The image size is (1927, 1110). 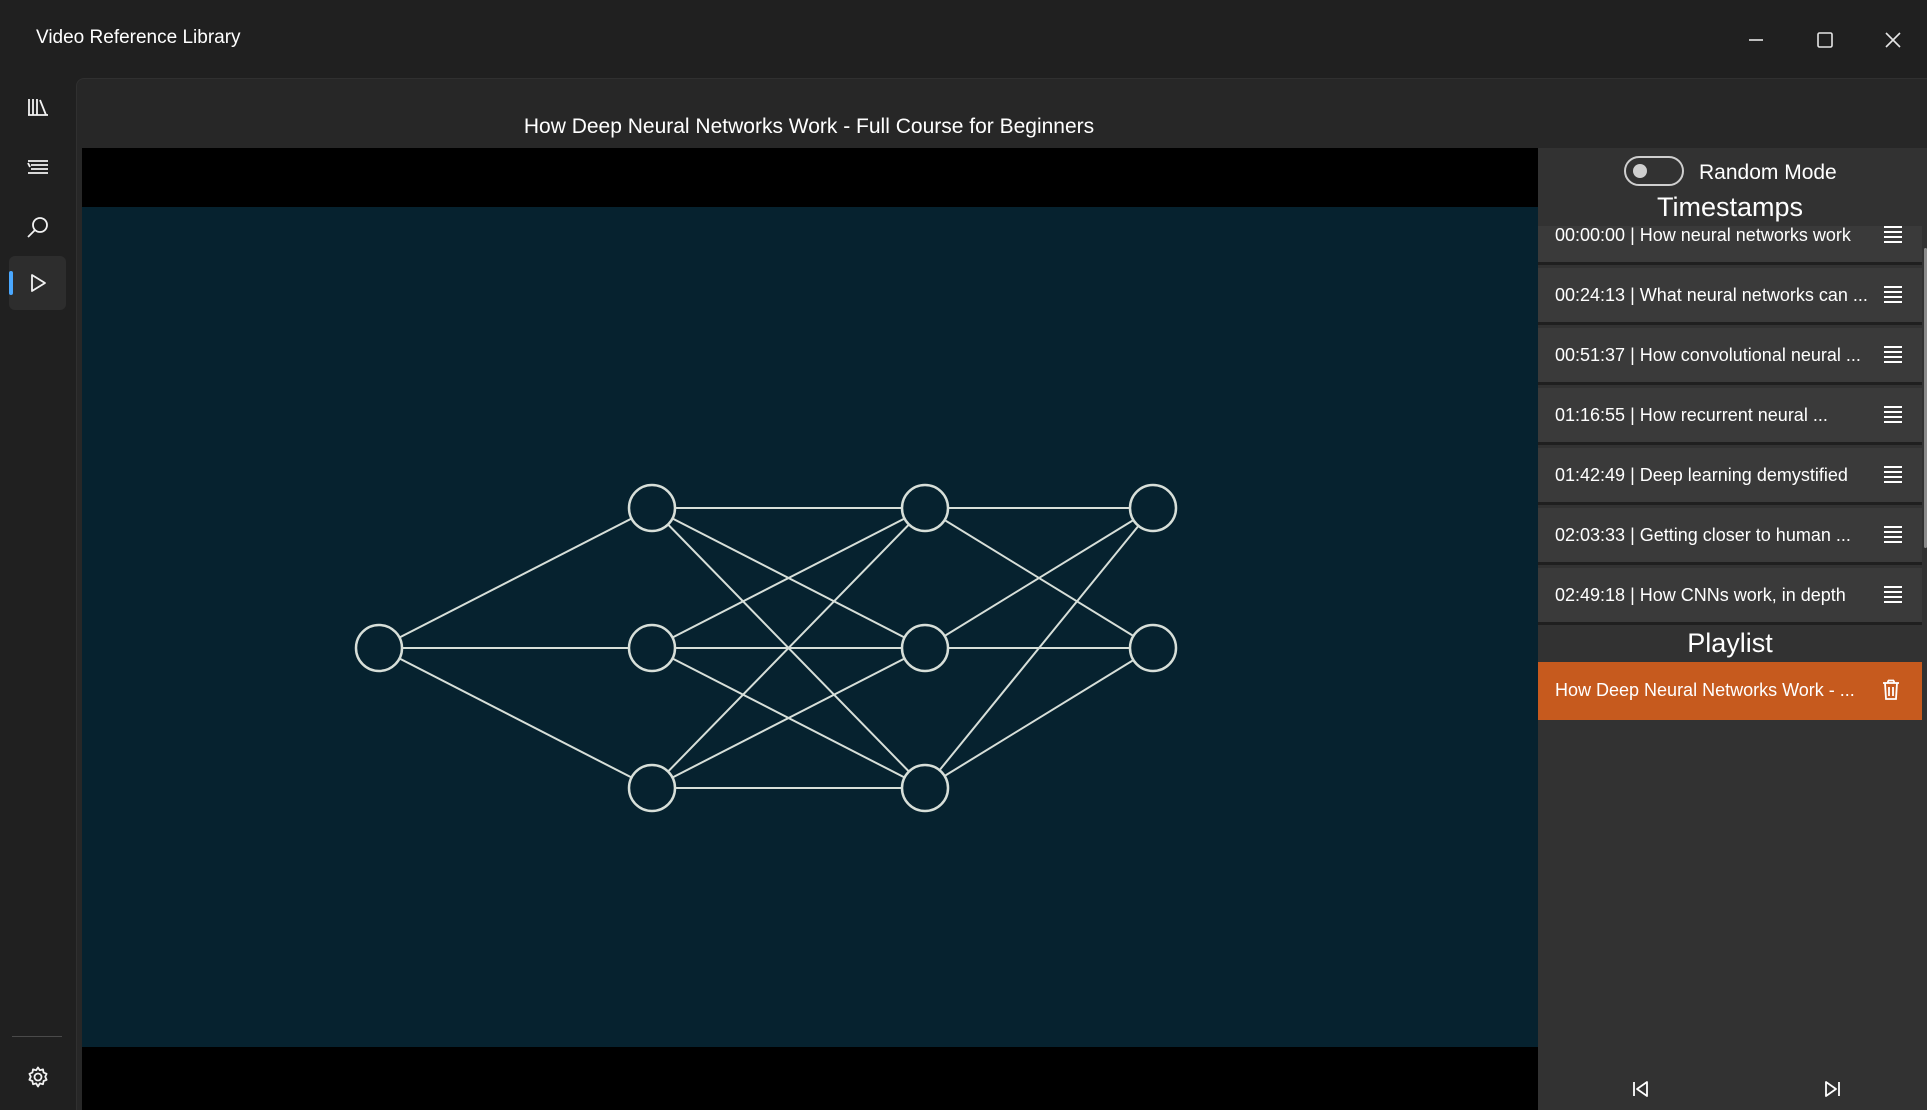 I want to click on skip-previous-icon, so click(x=1640, y=1089).